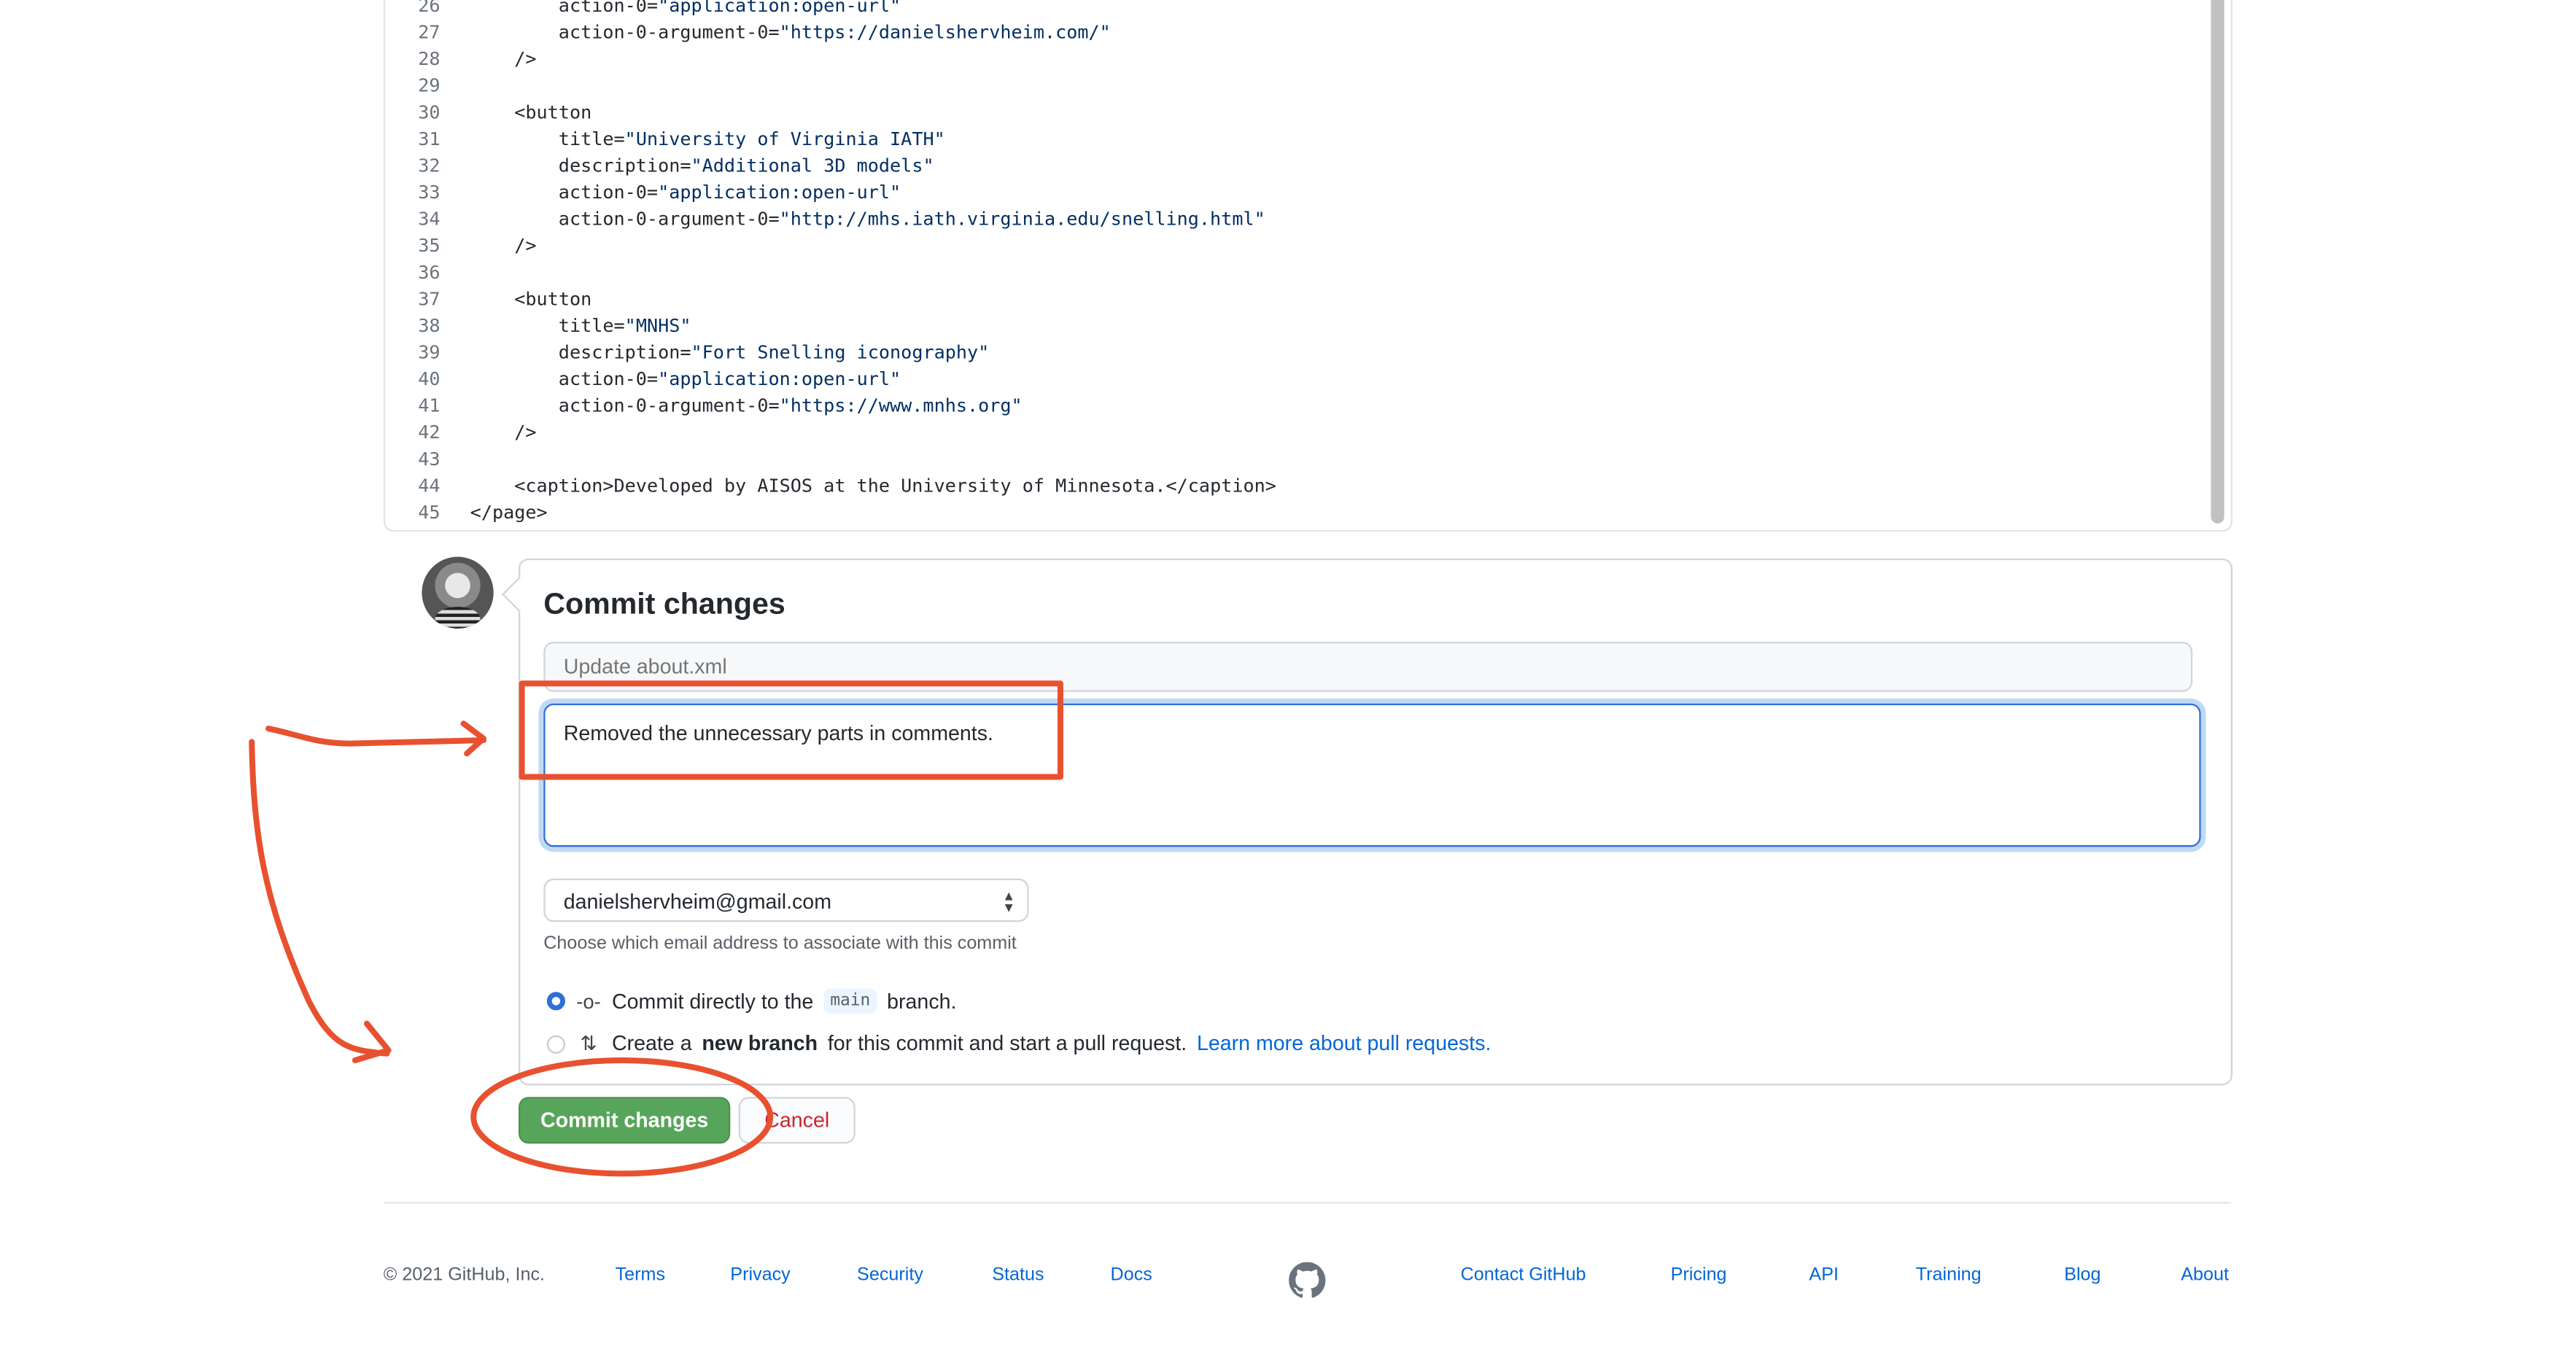 The width and height of the screenshot is (2576, 1352). What do you see at coordinates (319, 898) in the screenshot?
I see `arrow-down-annotation` at bounding box center [319, 898].